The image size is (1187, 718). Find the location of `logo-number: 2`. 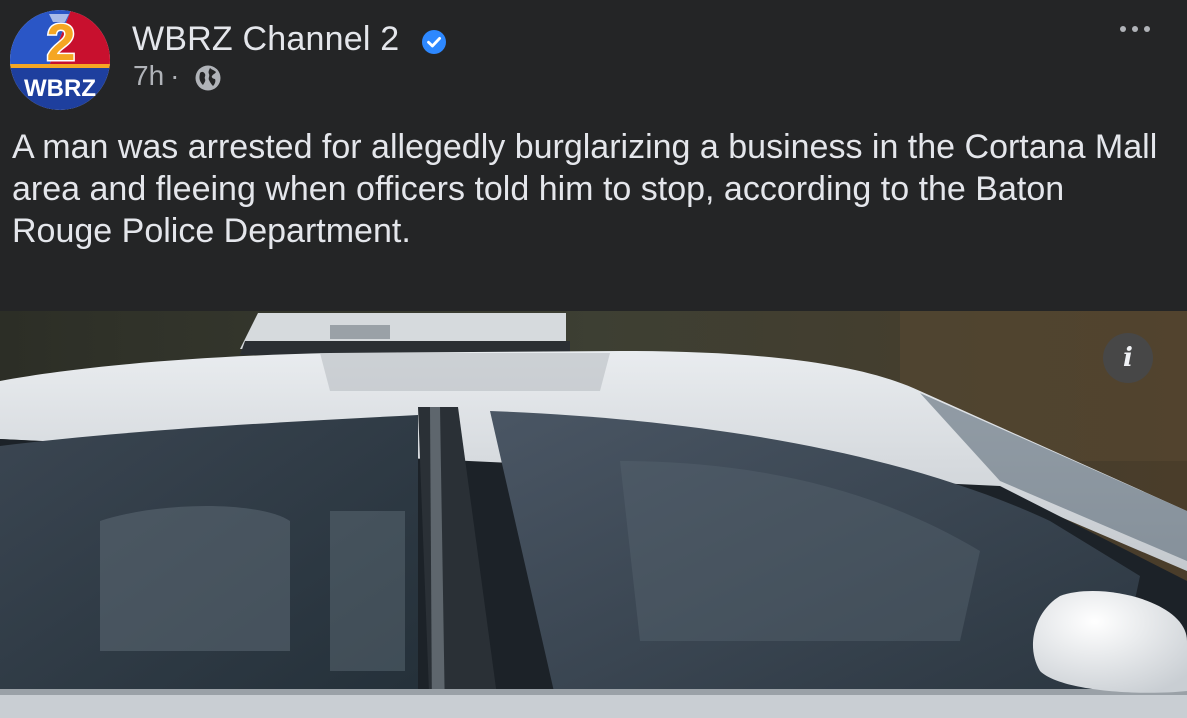

logo-number: 2 is located at coordinates (61, 43).